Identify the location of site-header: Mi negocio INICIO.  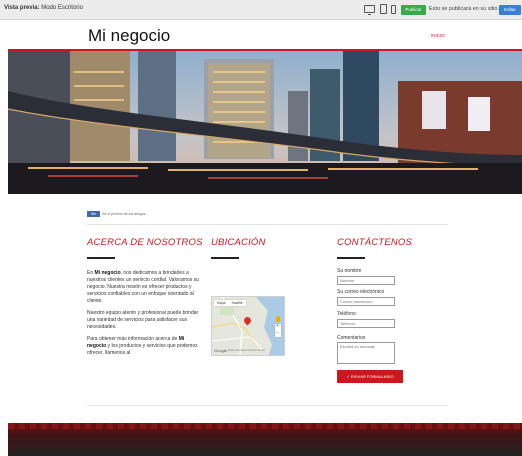
(265, 36).